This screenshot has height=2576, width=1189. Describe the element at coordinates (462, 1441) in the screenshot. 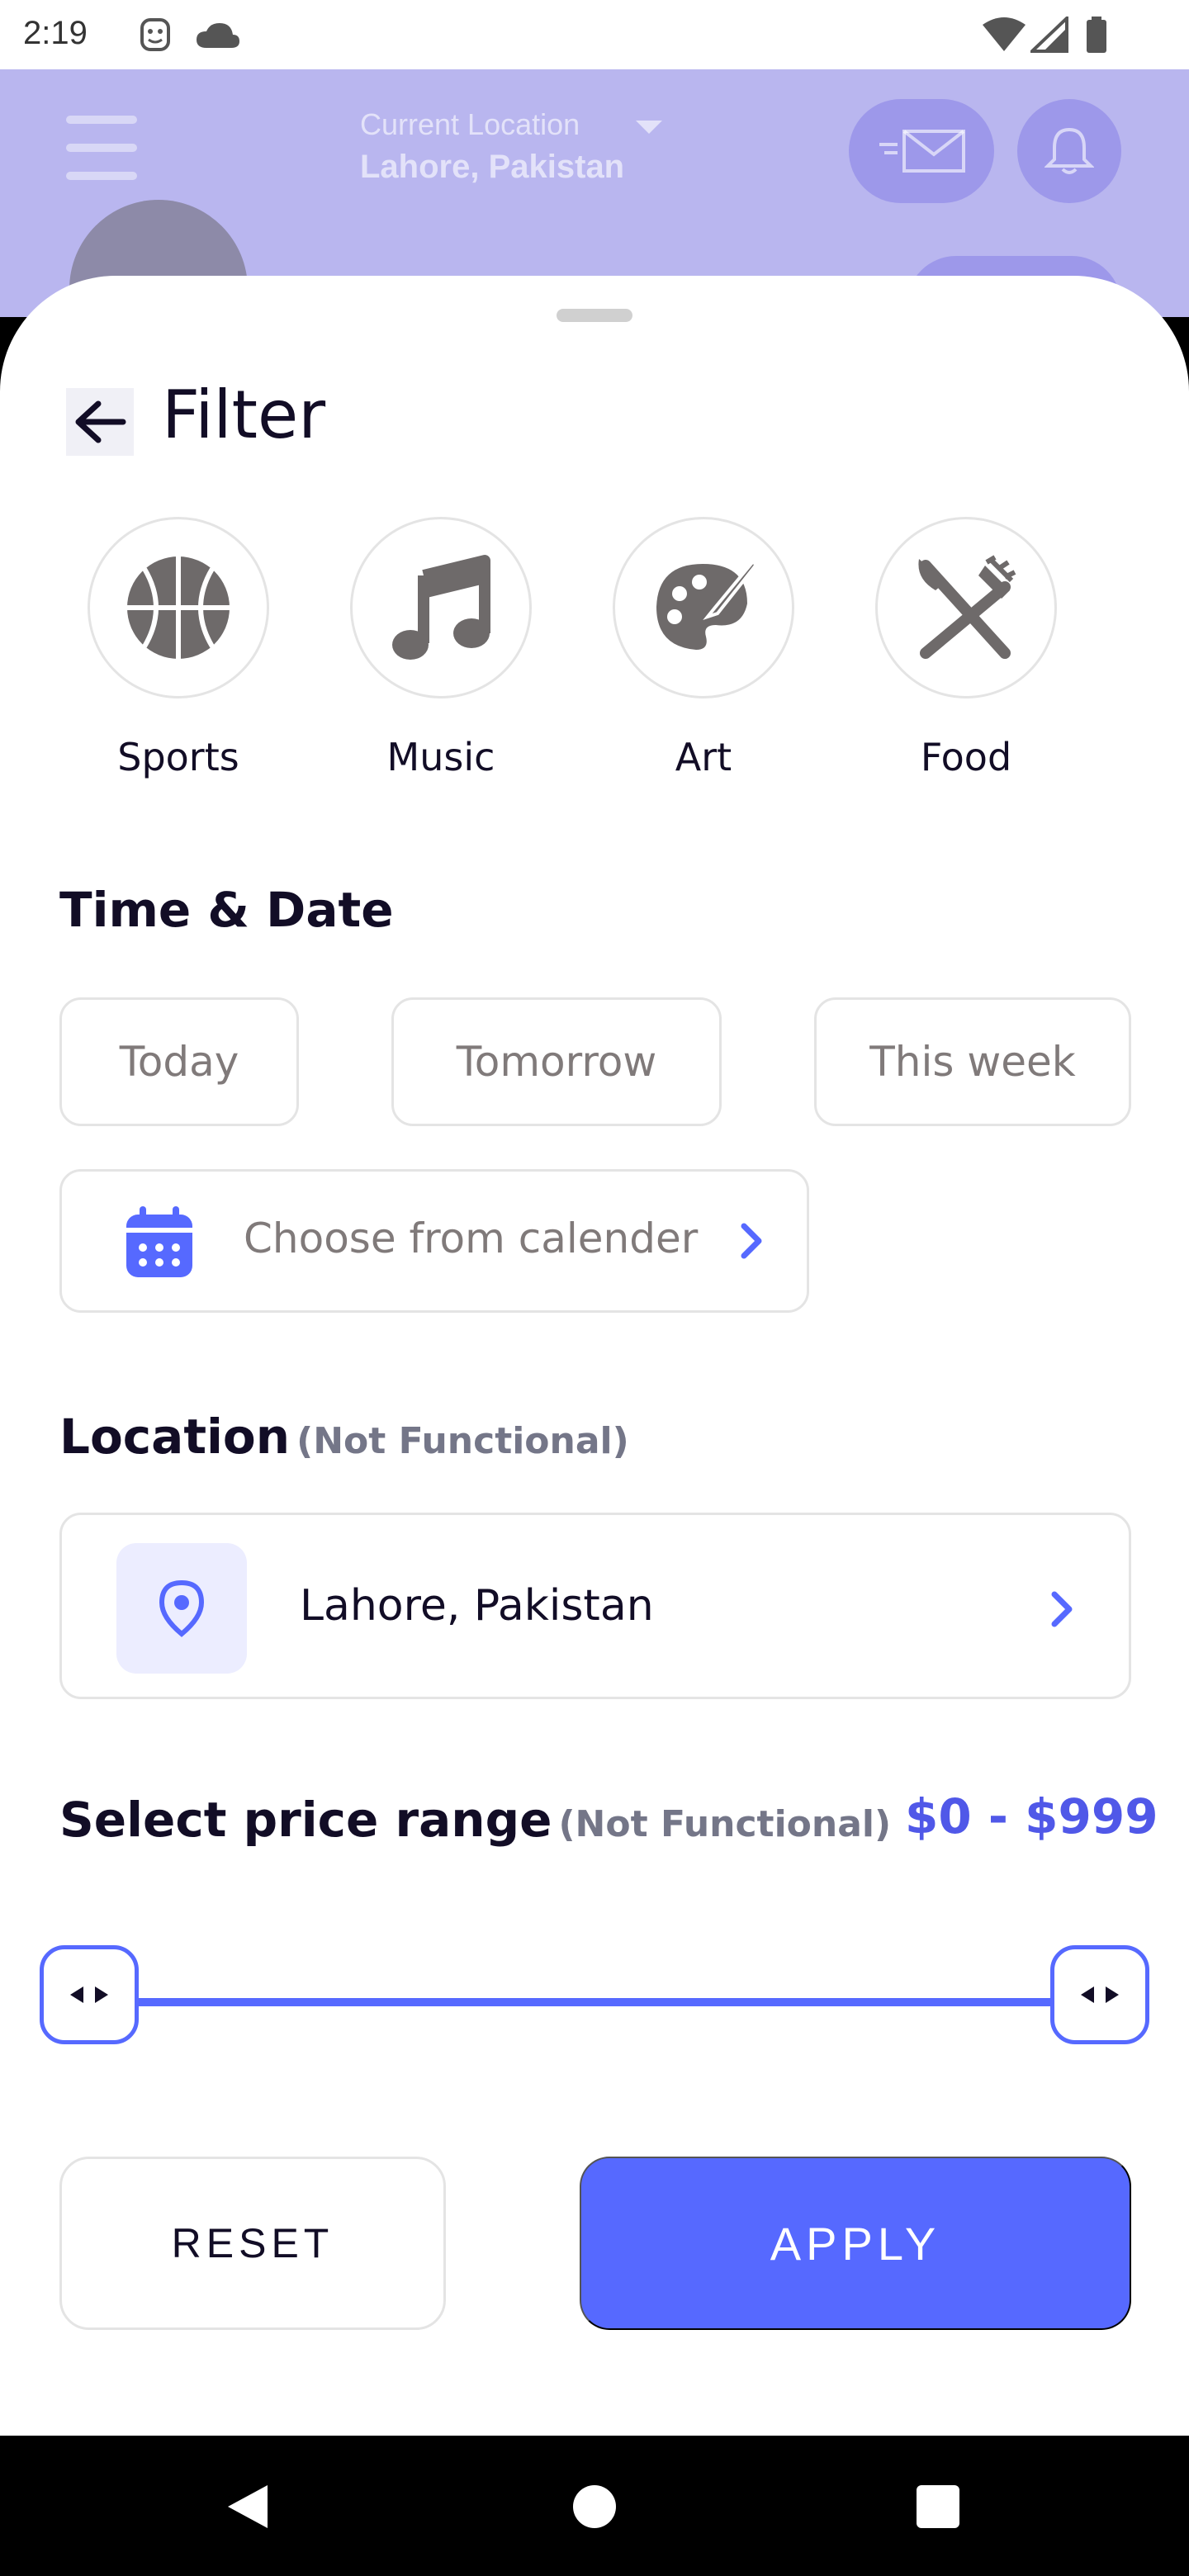

I see `location-subtitle: (Not Functional)` at that location.